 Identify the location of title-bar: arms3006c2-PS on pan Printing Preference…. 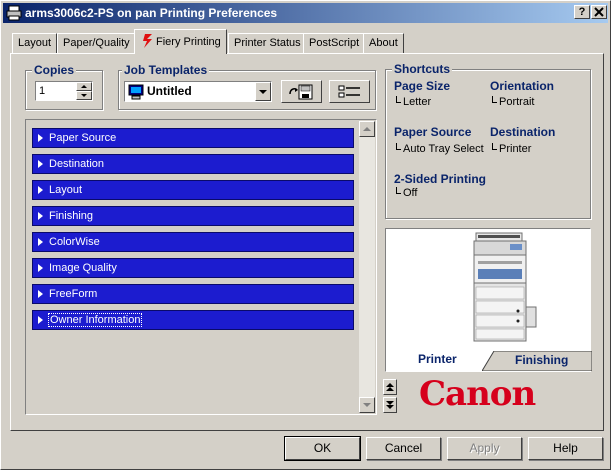
(305, 13).